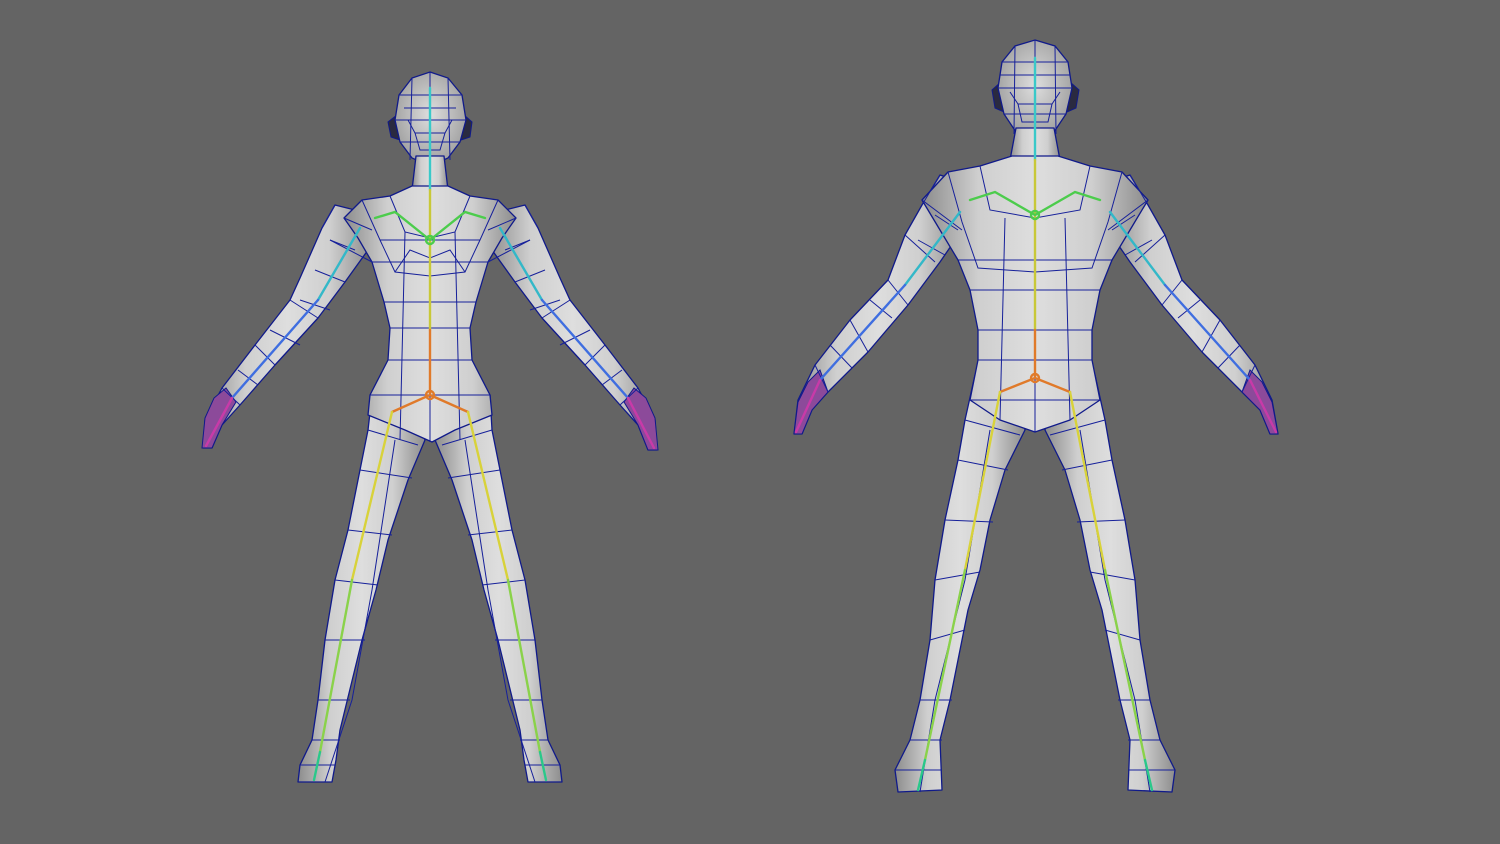 This screenshot has height=844, width=1500. Describe the element at coordinates (862, 332) in the screenshot. I see `arm-lower-joint-right-l` at that location.